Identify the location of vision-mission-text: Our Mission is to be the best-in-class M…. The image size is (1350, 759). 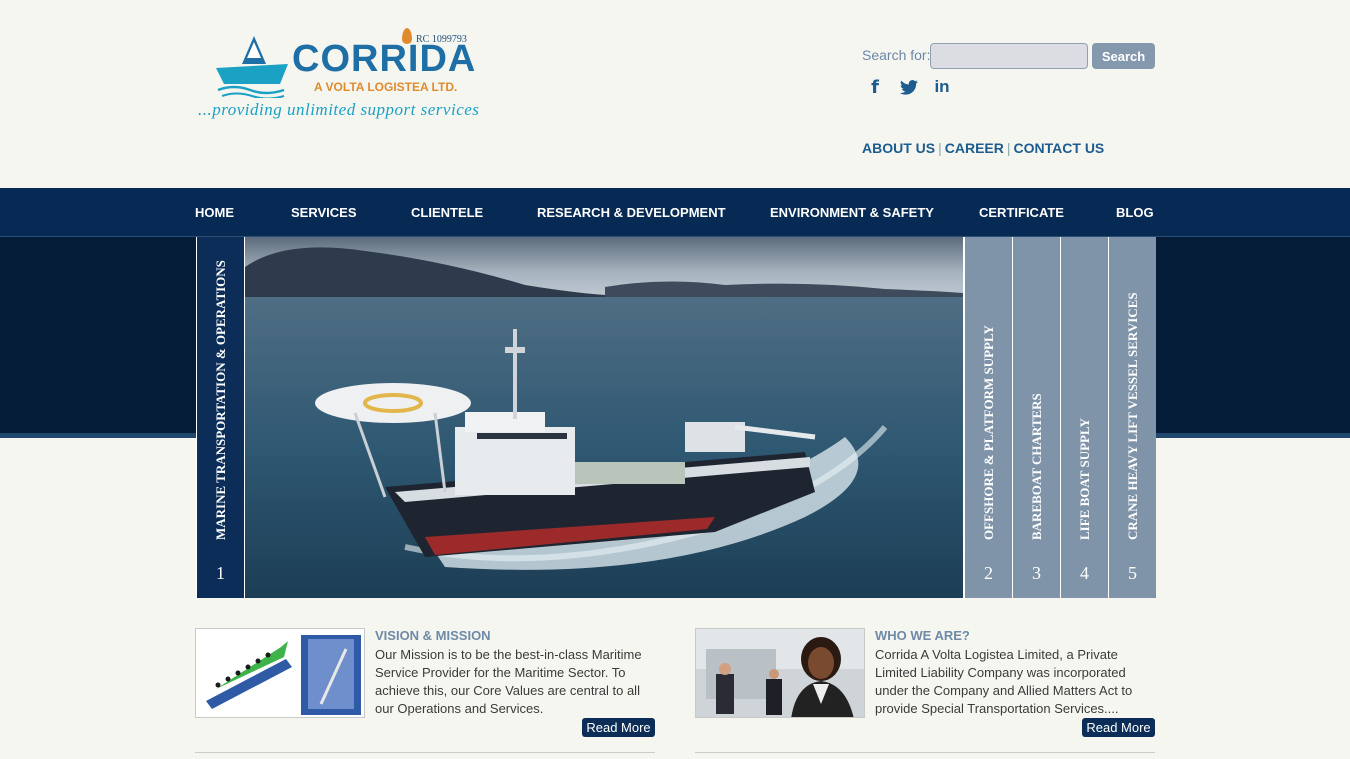
(508, 681).